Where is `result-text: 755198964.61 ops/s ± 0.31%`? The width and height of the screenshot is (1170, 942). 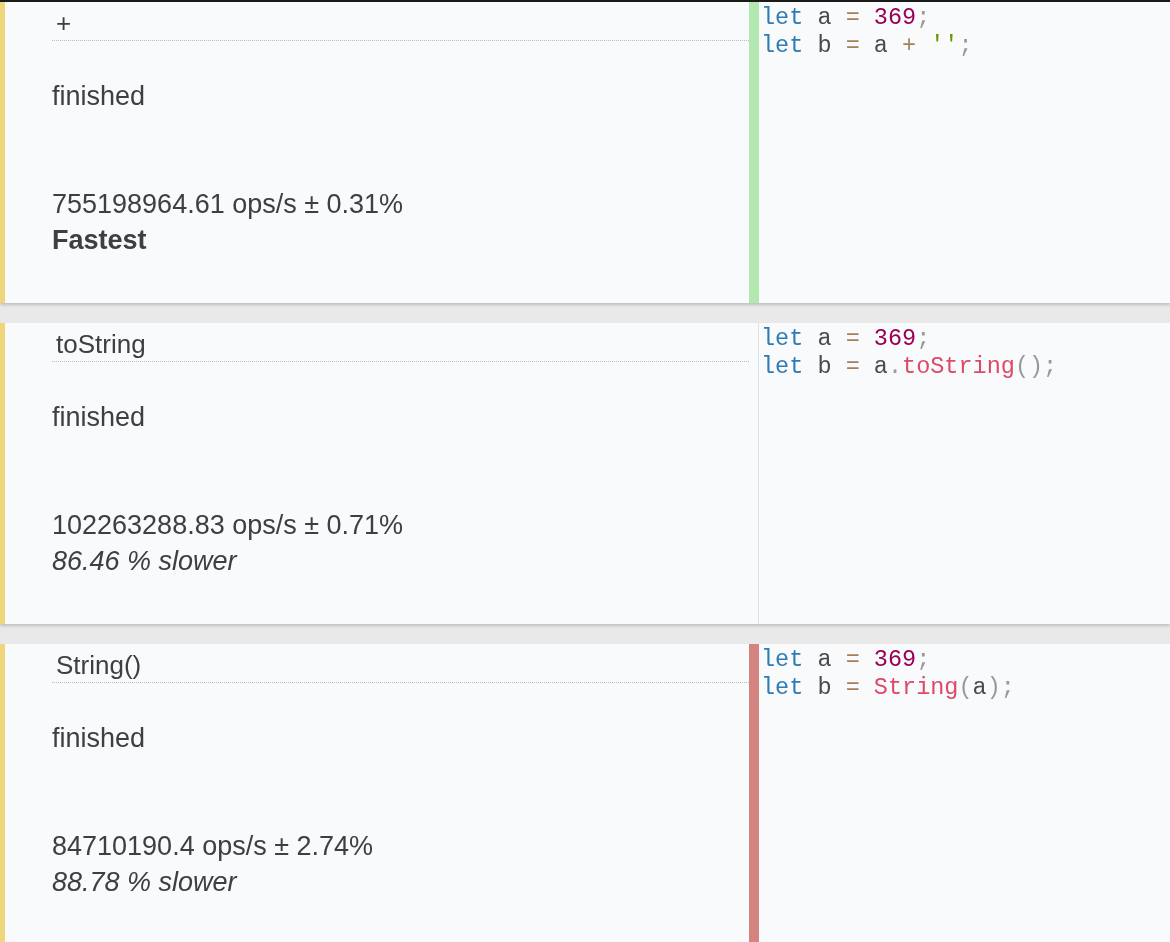
result-text: 755198964.61 ops/s ± 0.31% is located at coordinates (228, 204).